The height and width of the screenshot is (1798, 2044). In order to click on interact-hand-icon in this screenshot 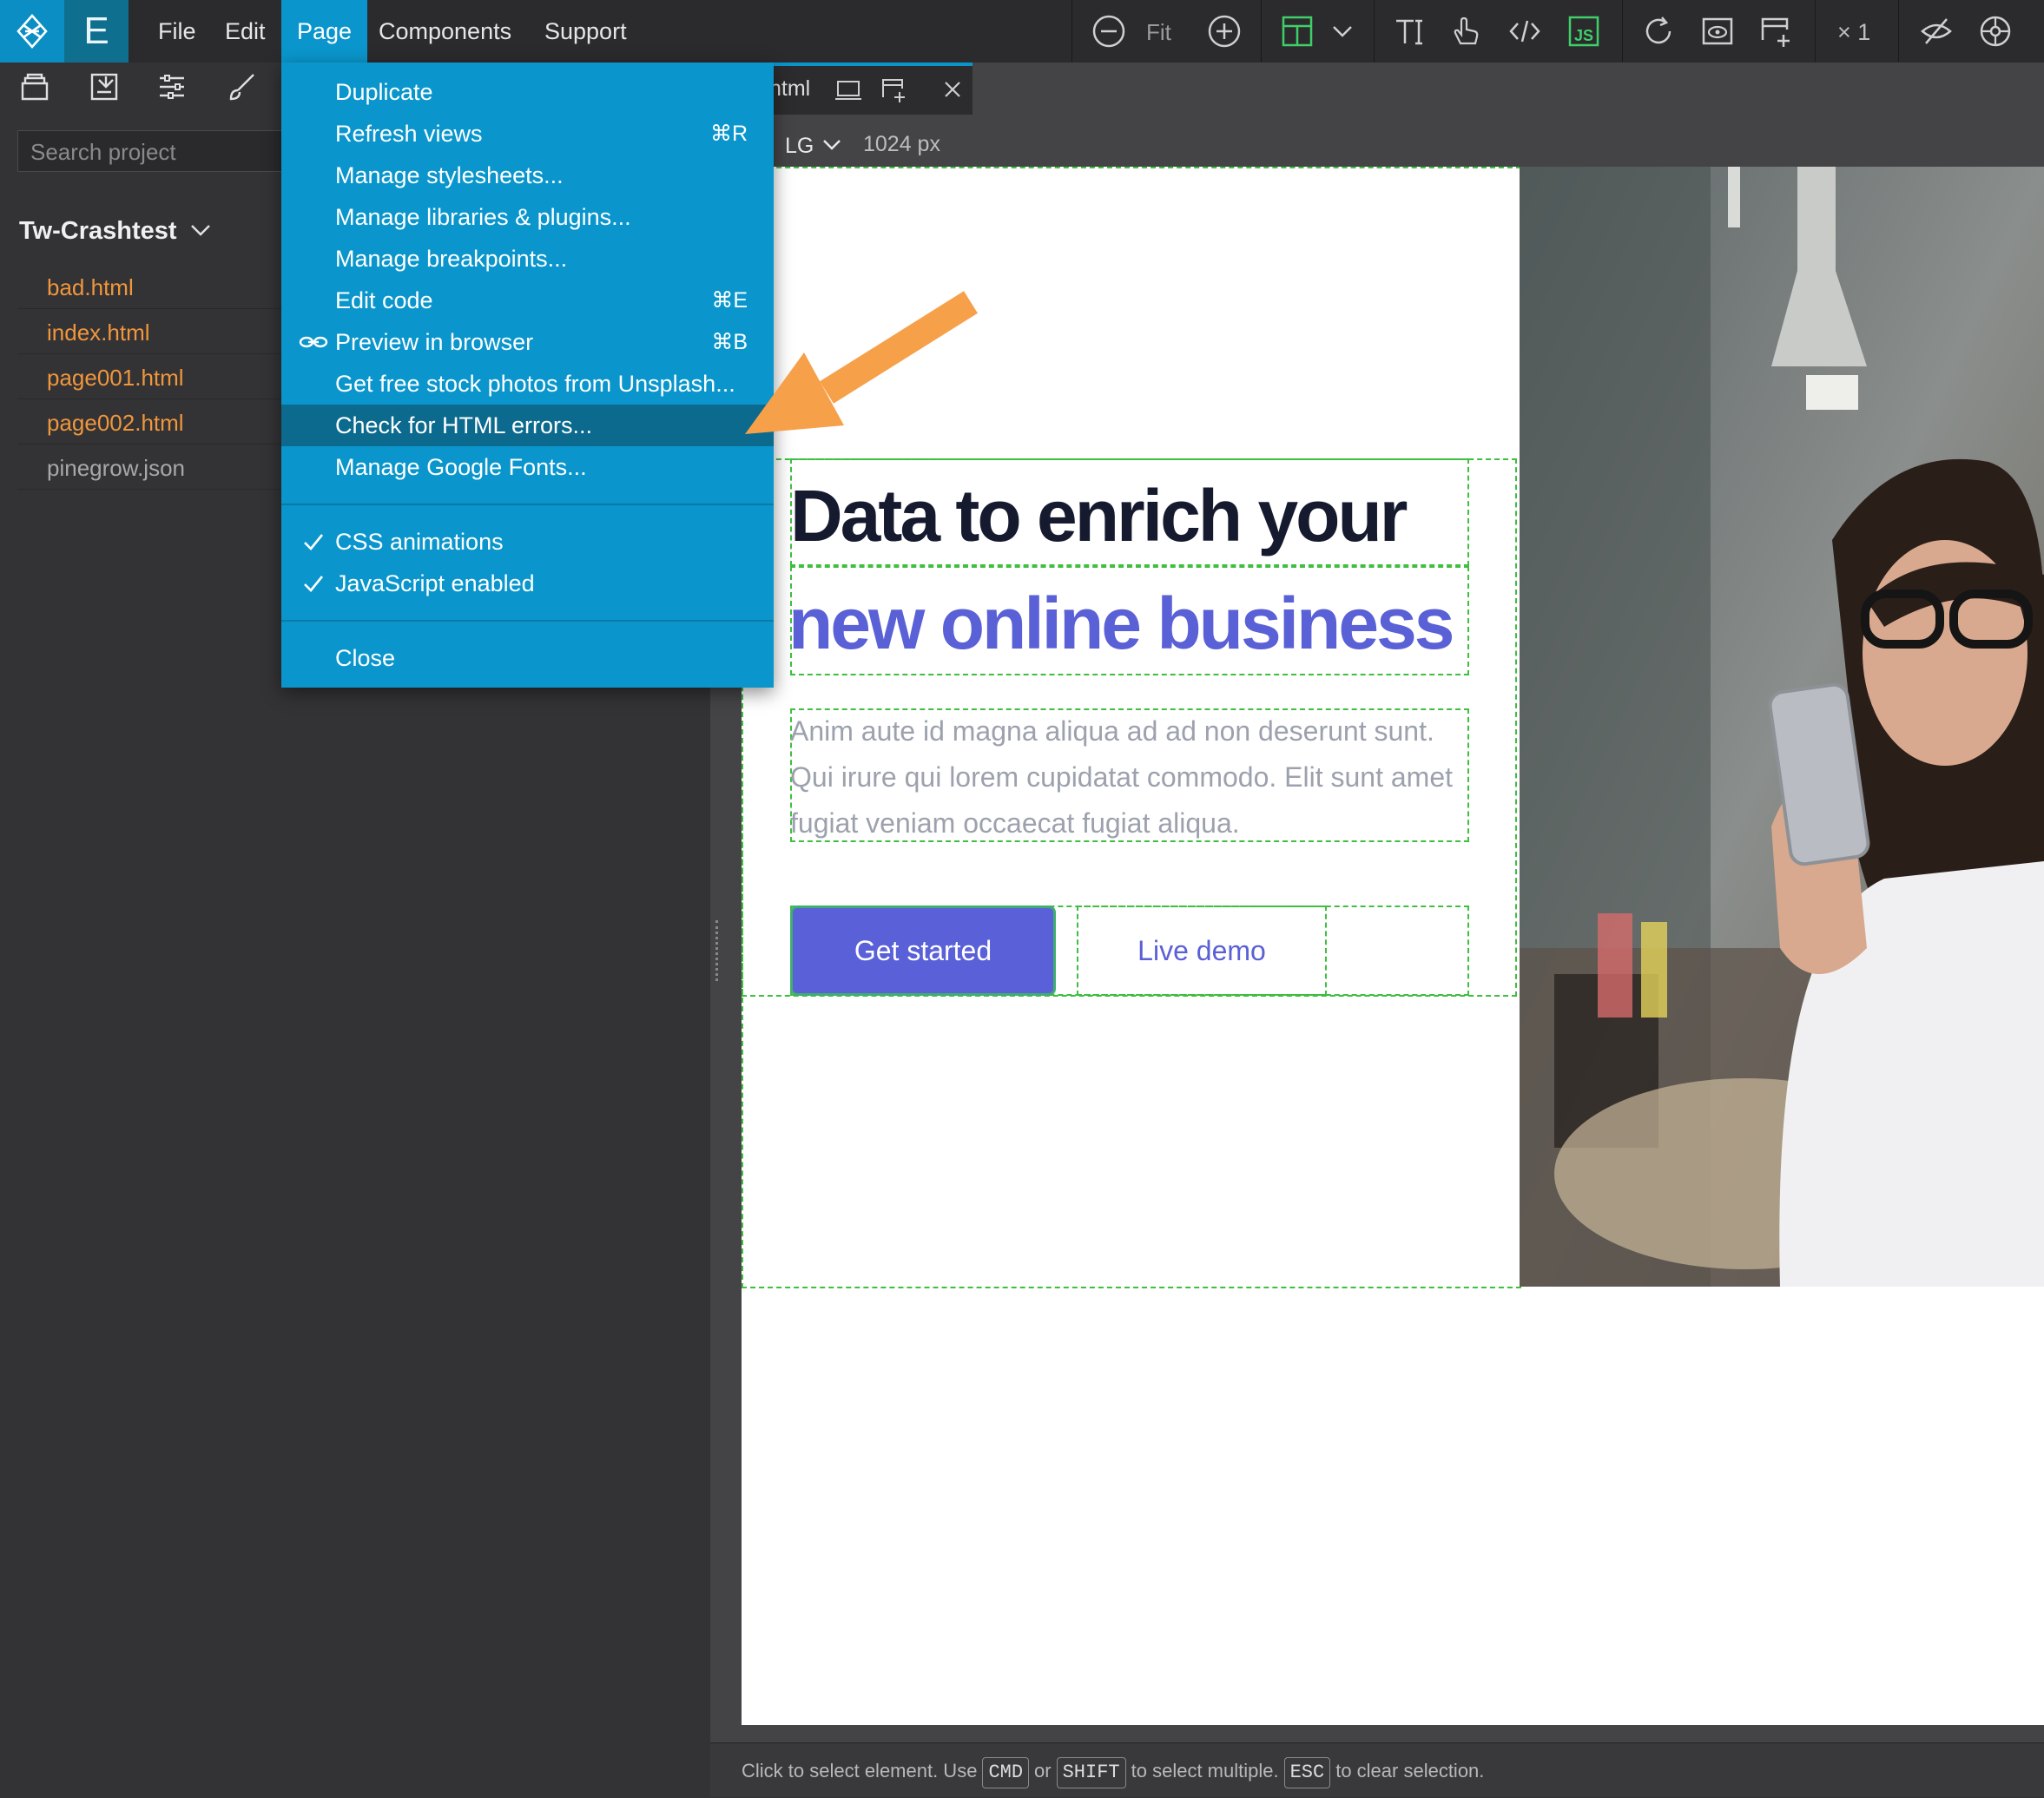, I will do `click(1466, 31)`.